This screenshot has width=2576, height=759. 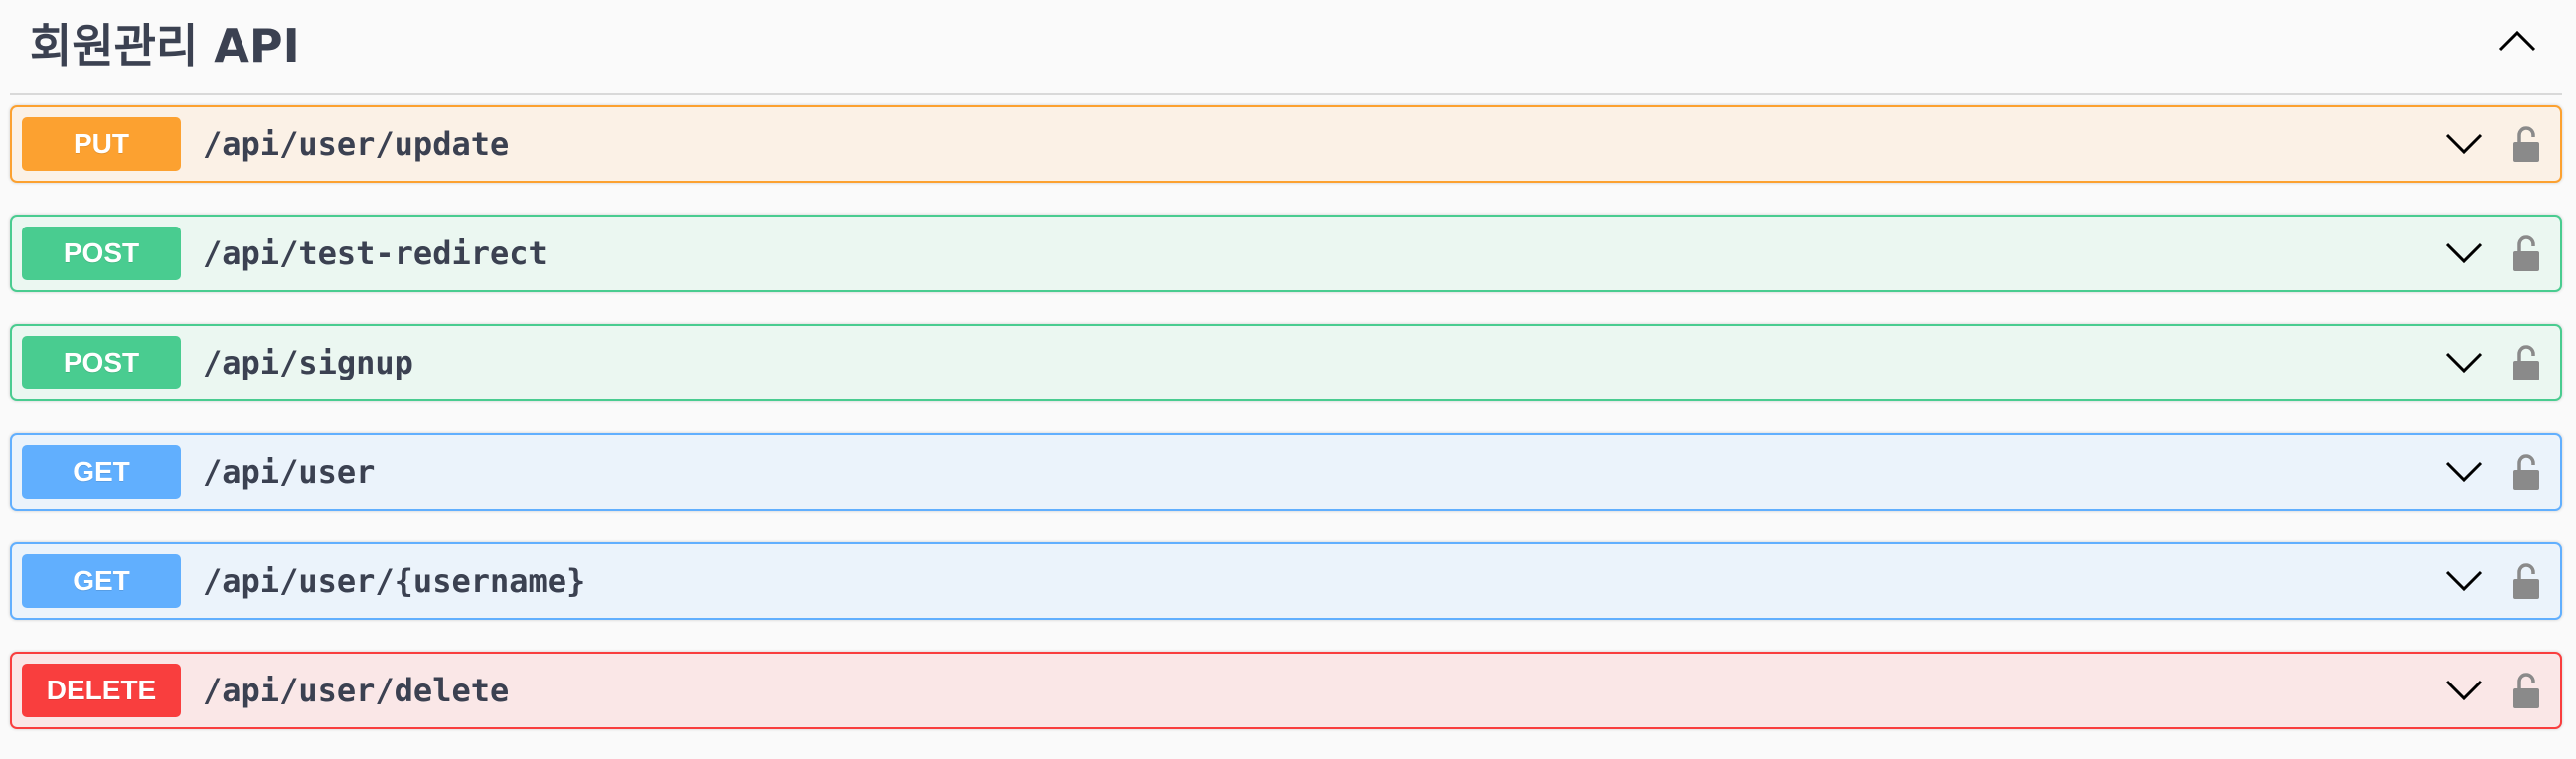 What do you see at coordinates (101, 144) in the screenshot?
I see `method-badge: PUT` at bounding box center [101, 144].